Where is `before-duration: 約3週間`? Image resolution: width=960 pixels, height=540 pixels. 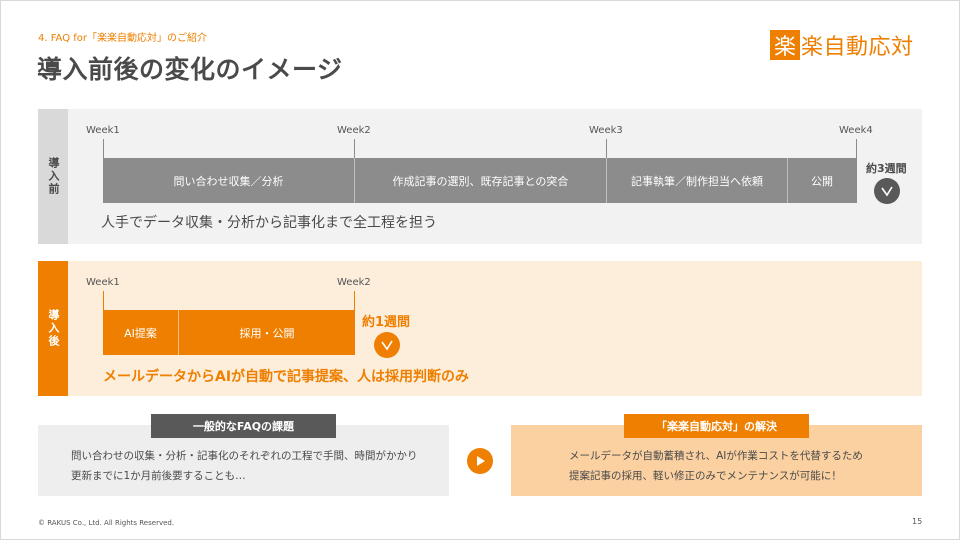
before-duration: 約3週間 is located at coordinates (886, 168).